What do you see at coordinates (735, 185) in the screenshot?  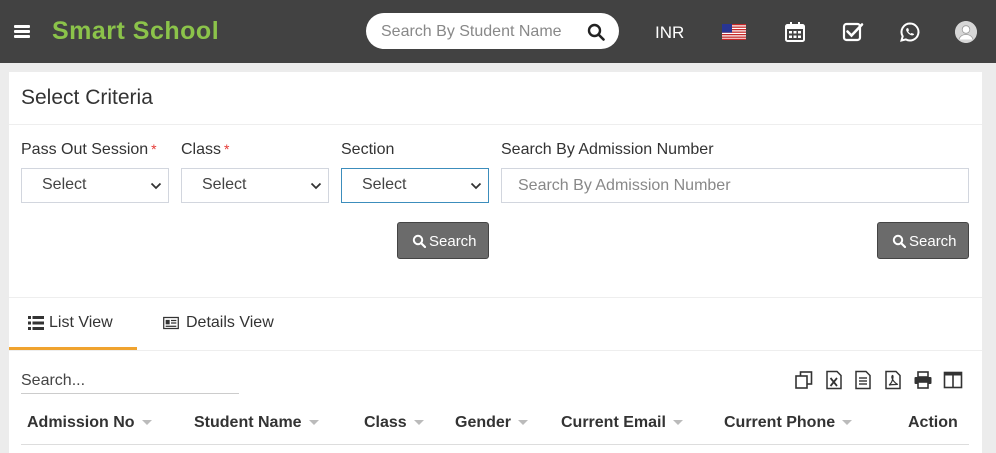 I see `admission-number-input` at bounding box center [735, 185].